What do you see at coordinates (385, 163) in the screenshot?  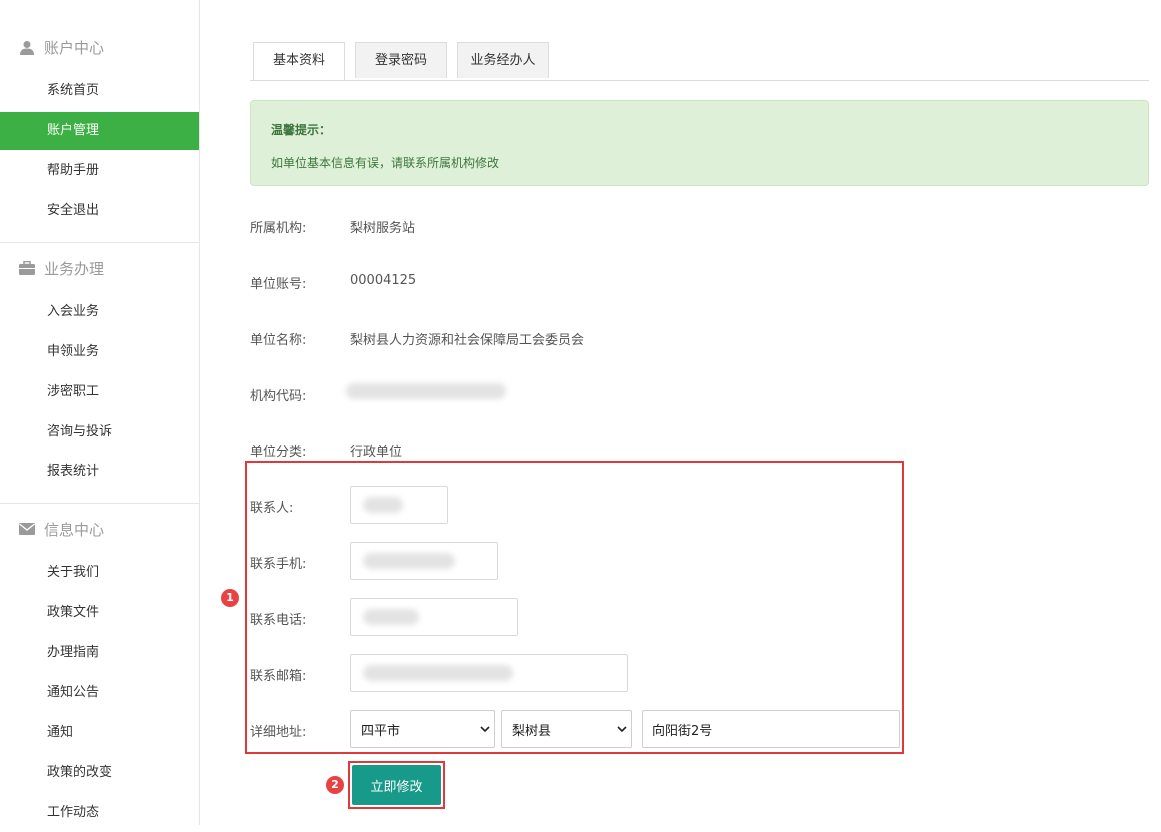 I see `alert-text: 如单位基本信息有误，请联系所属机构修改` at bounding box center [385, 163].